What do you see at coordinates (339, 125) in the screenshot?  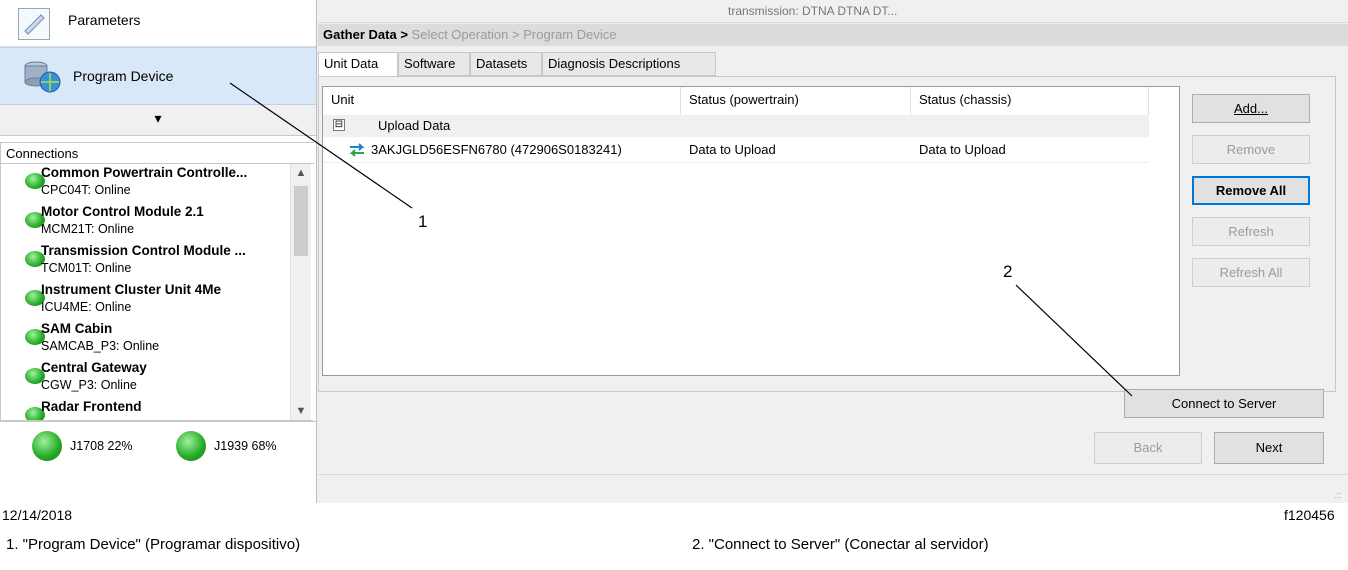 I see `collapse-toggle-icon: ⊟` at bounding box center [339, 125].